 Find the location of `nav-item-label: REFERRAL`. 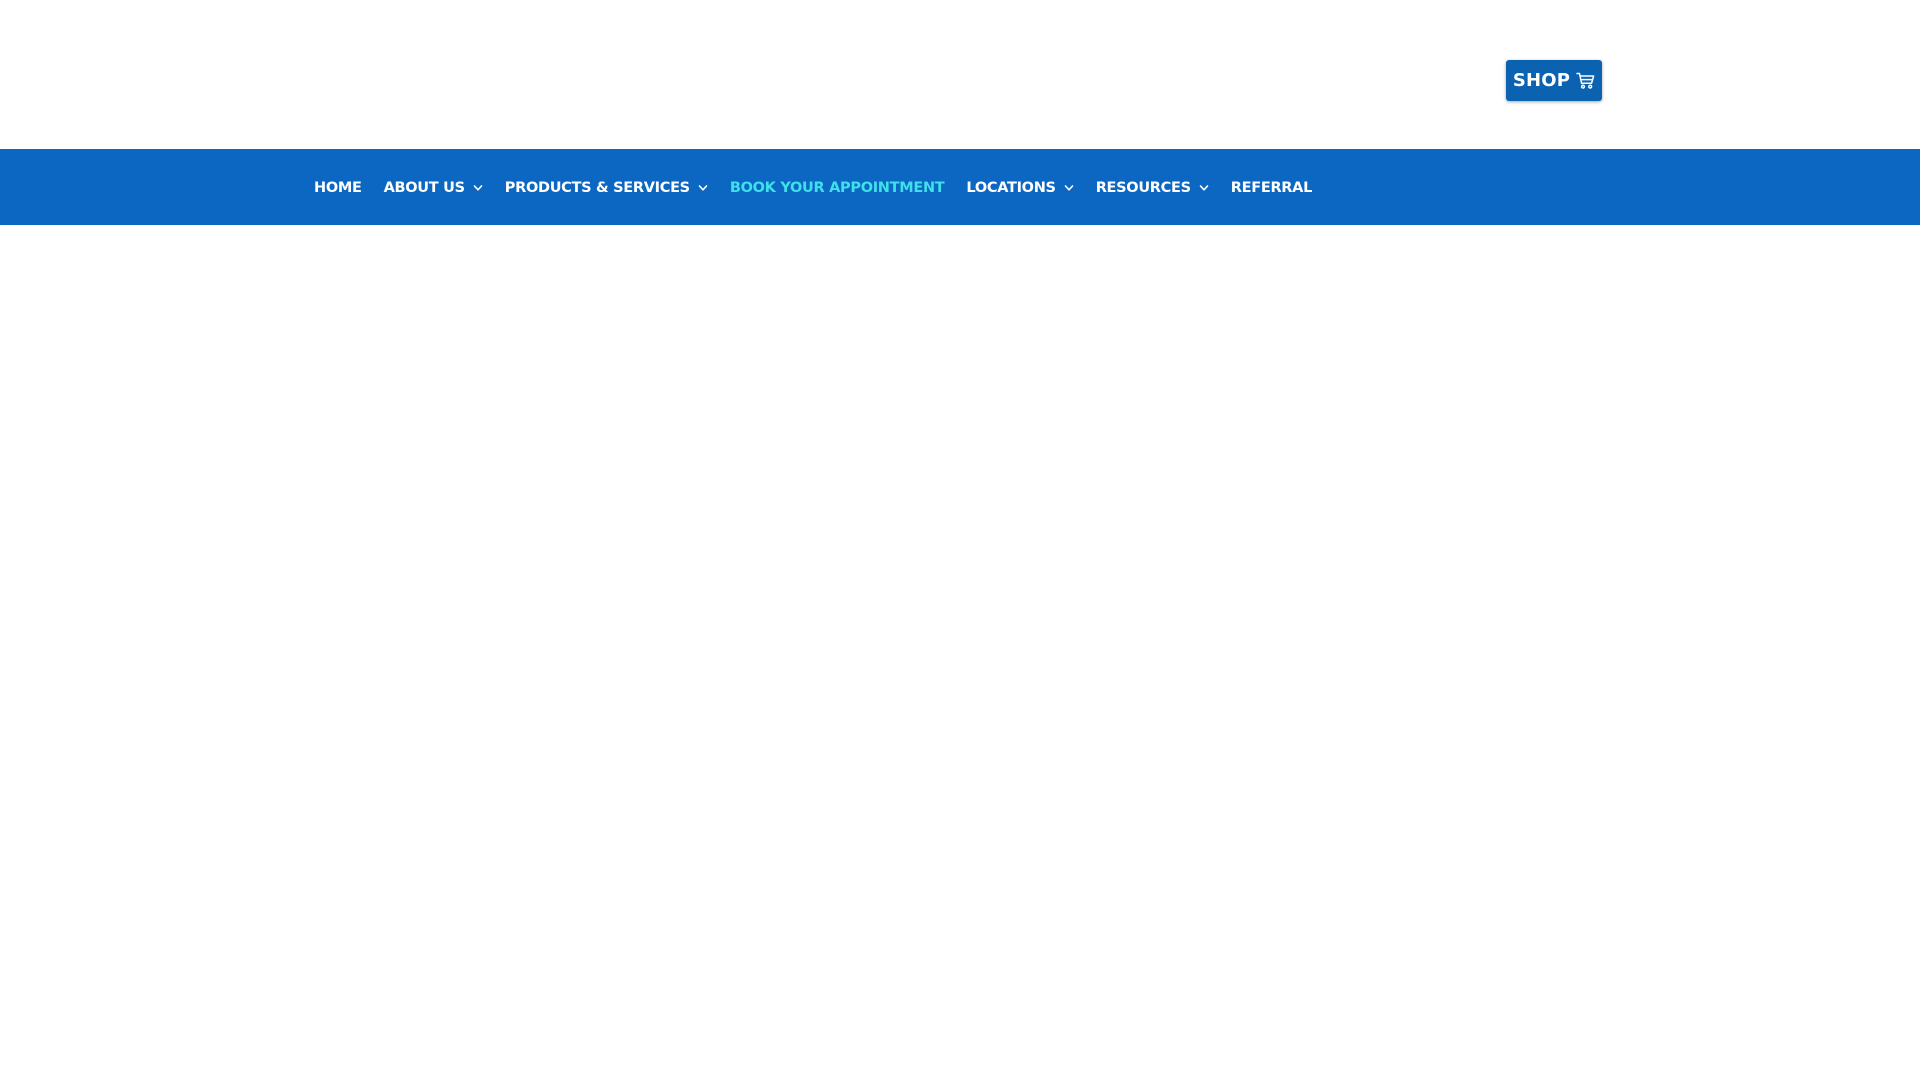

nav-item-label: REFERRAL is located at coordinates (1271, 188).